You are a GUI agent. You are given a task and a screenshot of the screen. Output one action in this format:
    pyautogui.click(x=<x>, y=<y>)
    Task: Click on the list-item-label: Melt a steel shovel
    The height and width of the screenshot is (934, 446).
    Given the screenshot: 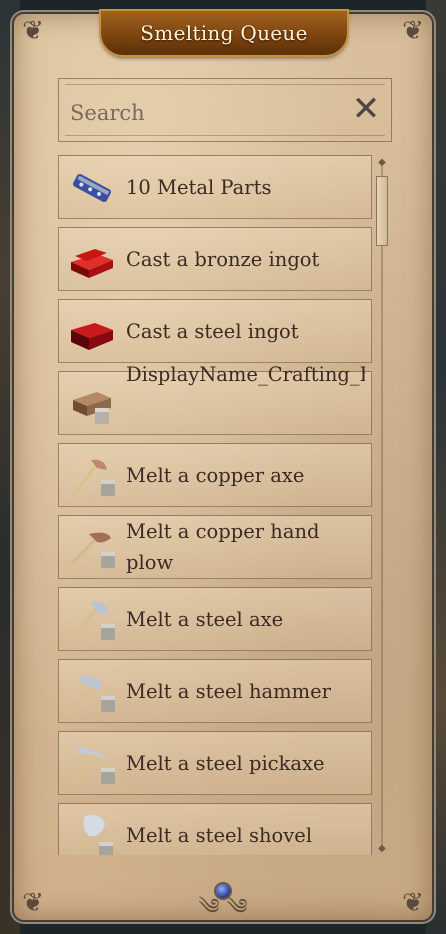 What is the action you would take?
    pyautogui.click(x=219, y=835)
    